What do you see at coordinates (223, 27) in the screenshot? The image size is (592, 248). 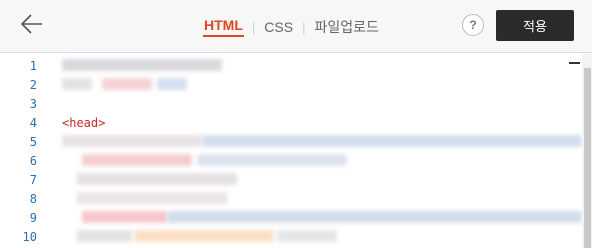 I see `tab-html: HTML` at bounding box center [223, 27].